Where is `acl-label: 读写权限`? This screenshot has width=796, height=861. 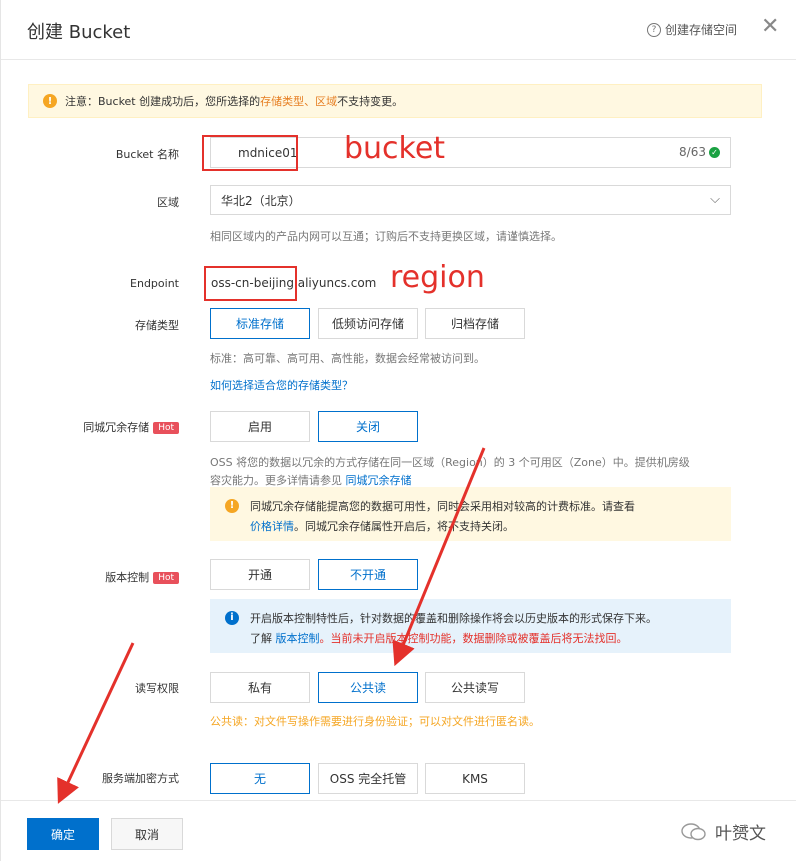
acl-label: 读写权限 is located at coordinates (157, 688).